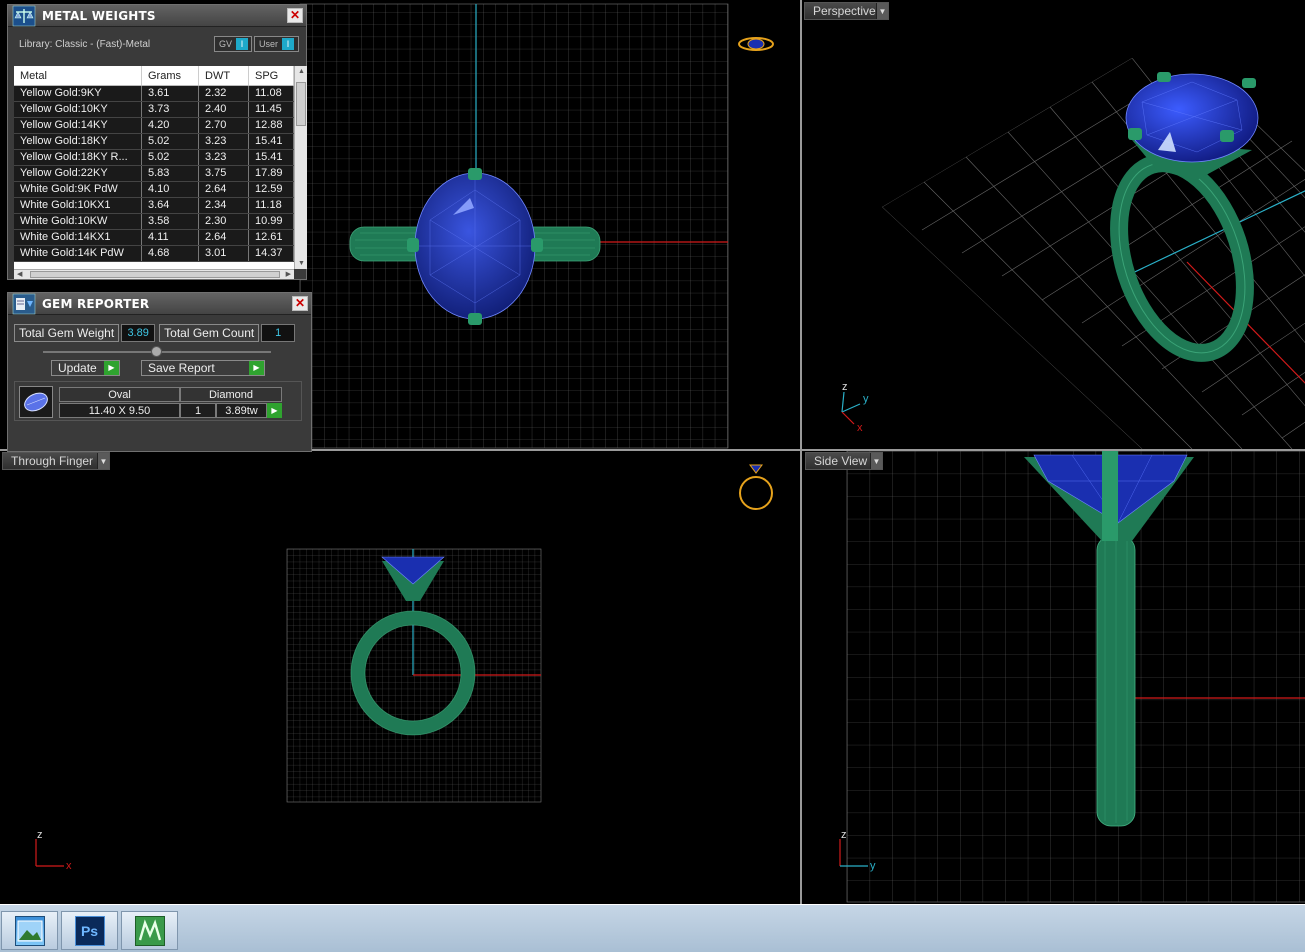 This screenshot has width=1305, height=952. Describe the element at coordinates (78, 141) in the screenshot. I see `metal-cell: Yellow Gold:18KY` at that location.